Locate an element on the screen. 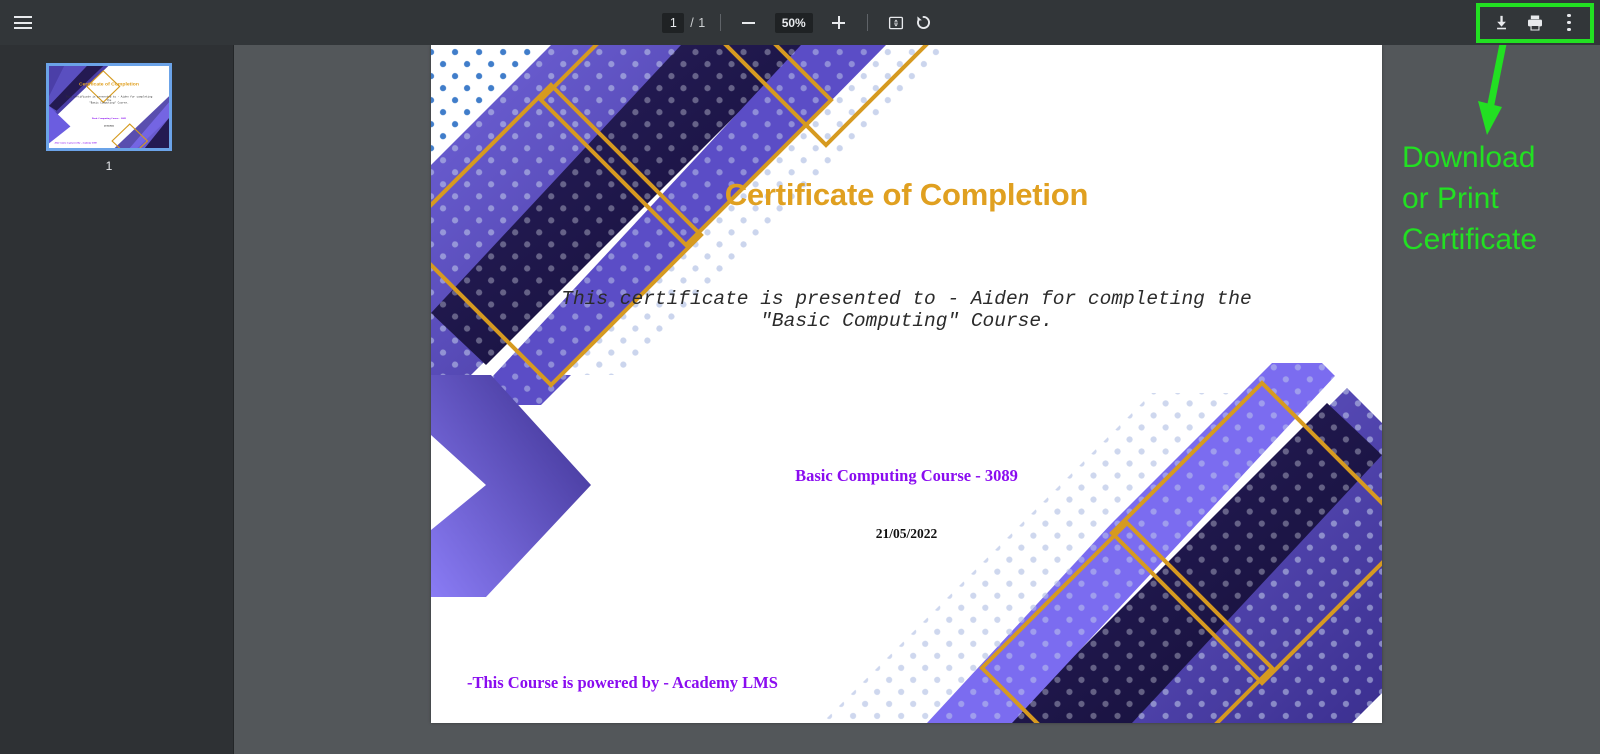 This screenshot has height=754, width=1600. toolbar-center-controls: / 1 50% is located at coordinates (800, 22).